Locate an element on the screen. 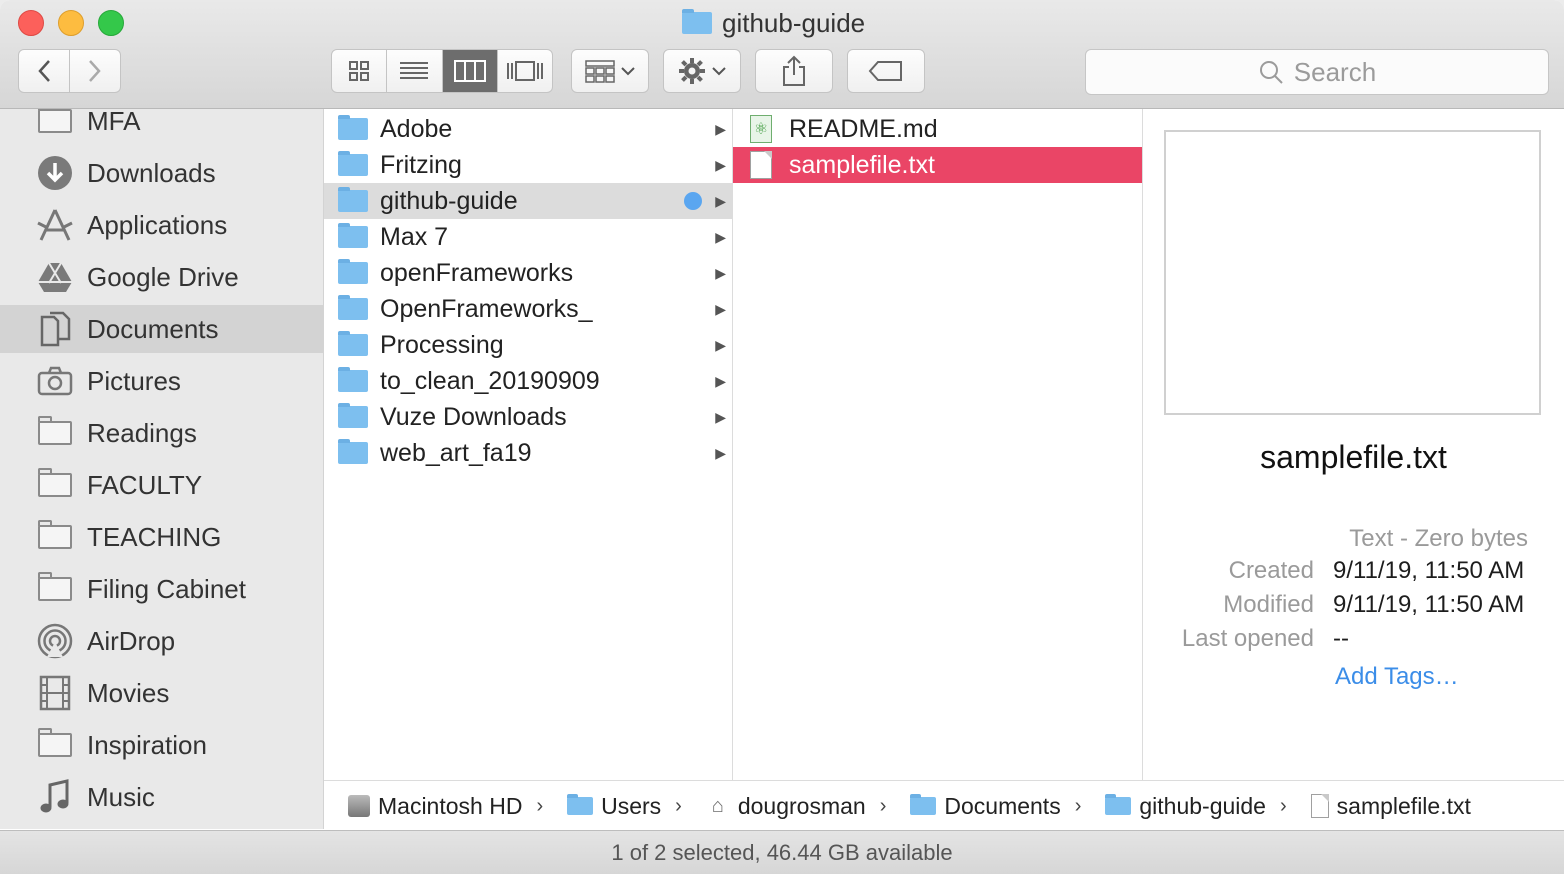  path-crumb: samplefile.txt is located at coordinates (1390, 806).